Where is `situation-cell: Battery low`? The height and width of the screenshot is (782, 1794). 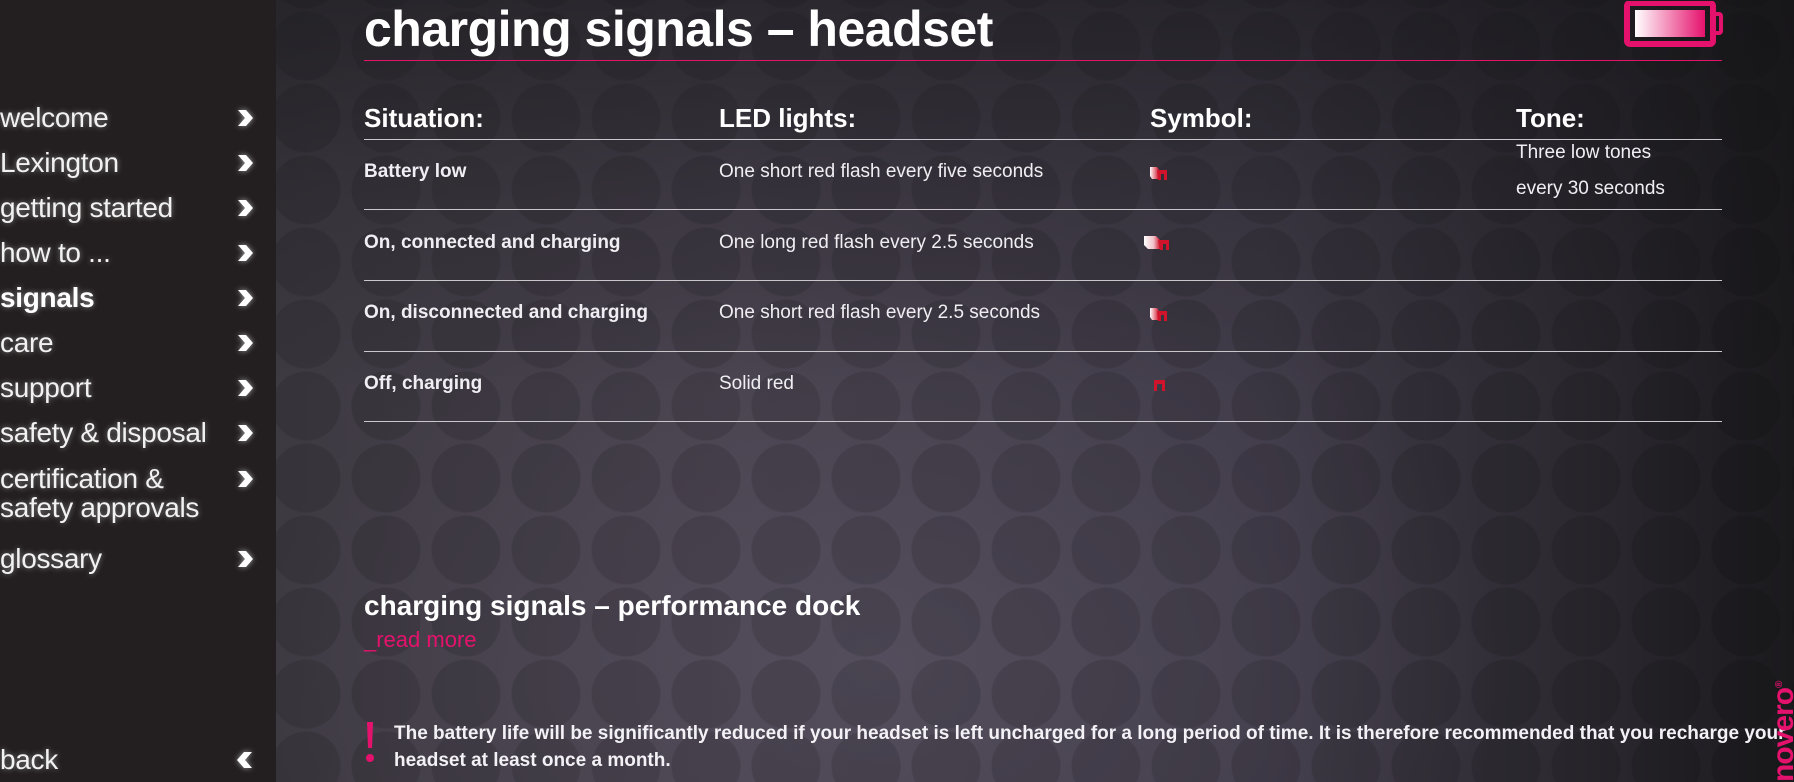
situation-cell: Battery low is located at coordinates (415, 171).